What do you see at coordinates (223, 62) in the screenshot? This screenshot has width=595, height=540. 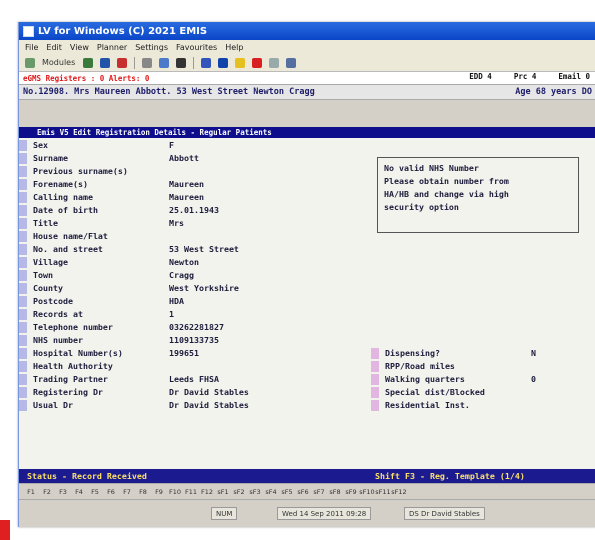 I see `flask-icon` at bounding box center [223, 62].